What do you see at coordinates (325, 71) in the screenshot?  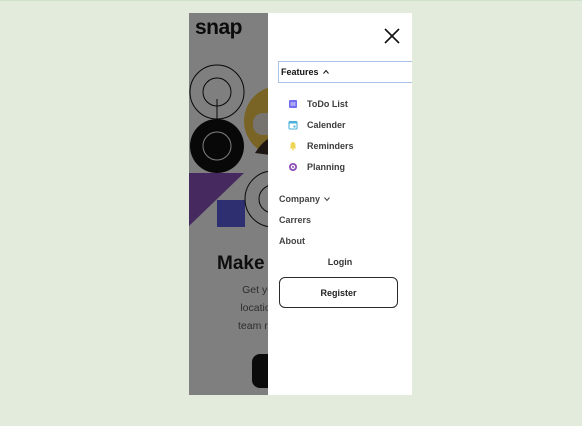 I see `chevron-up-icon` at bounding box center [325, 71].